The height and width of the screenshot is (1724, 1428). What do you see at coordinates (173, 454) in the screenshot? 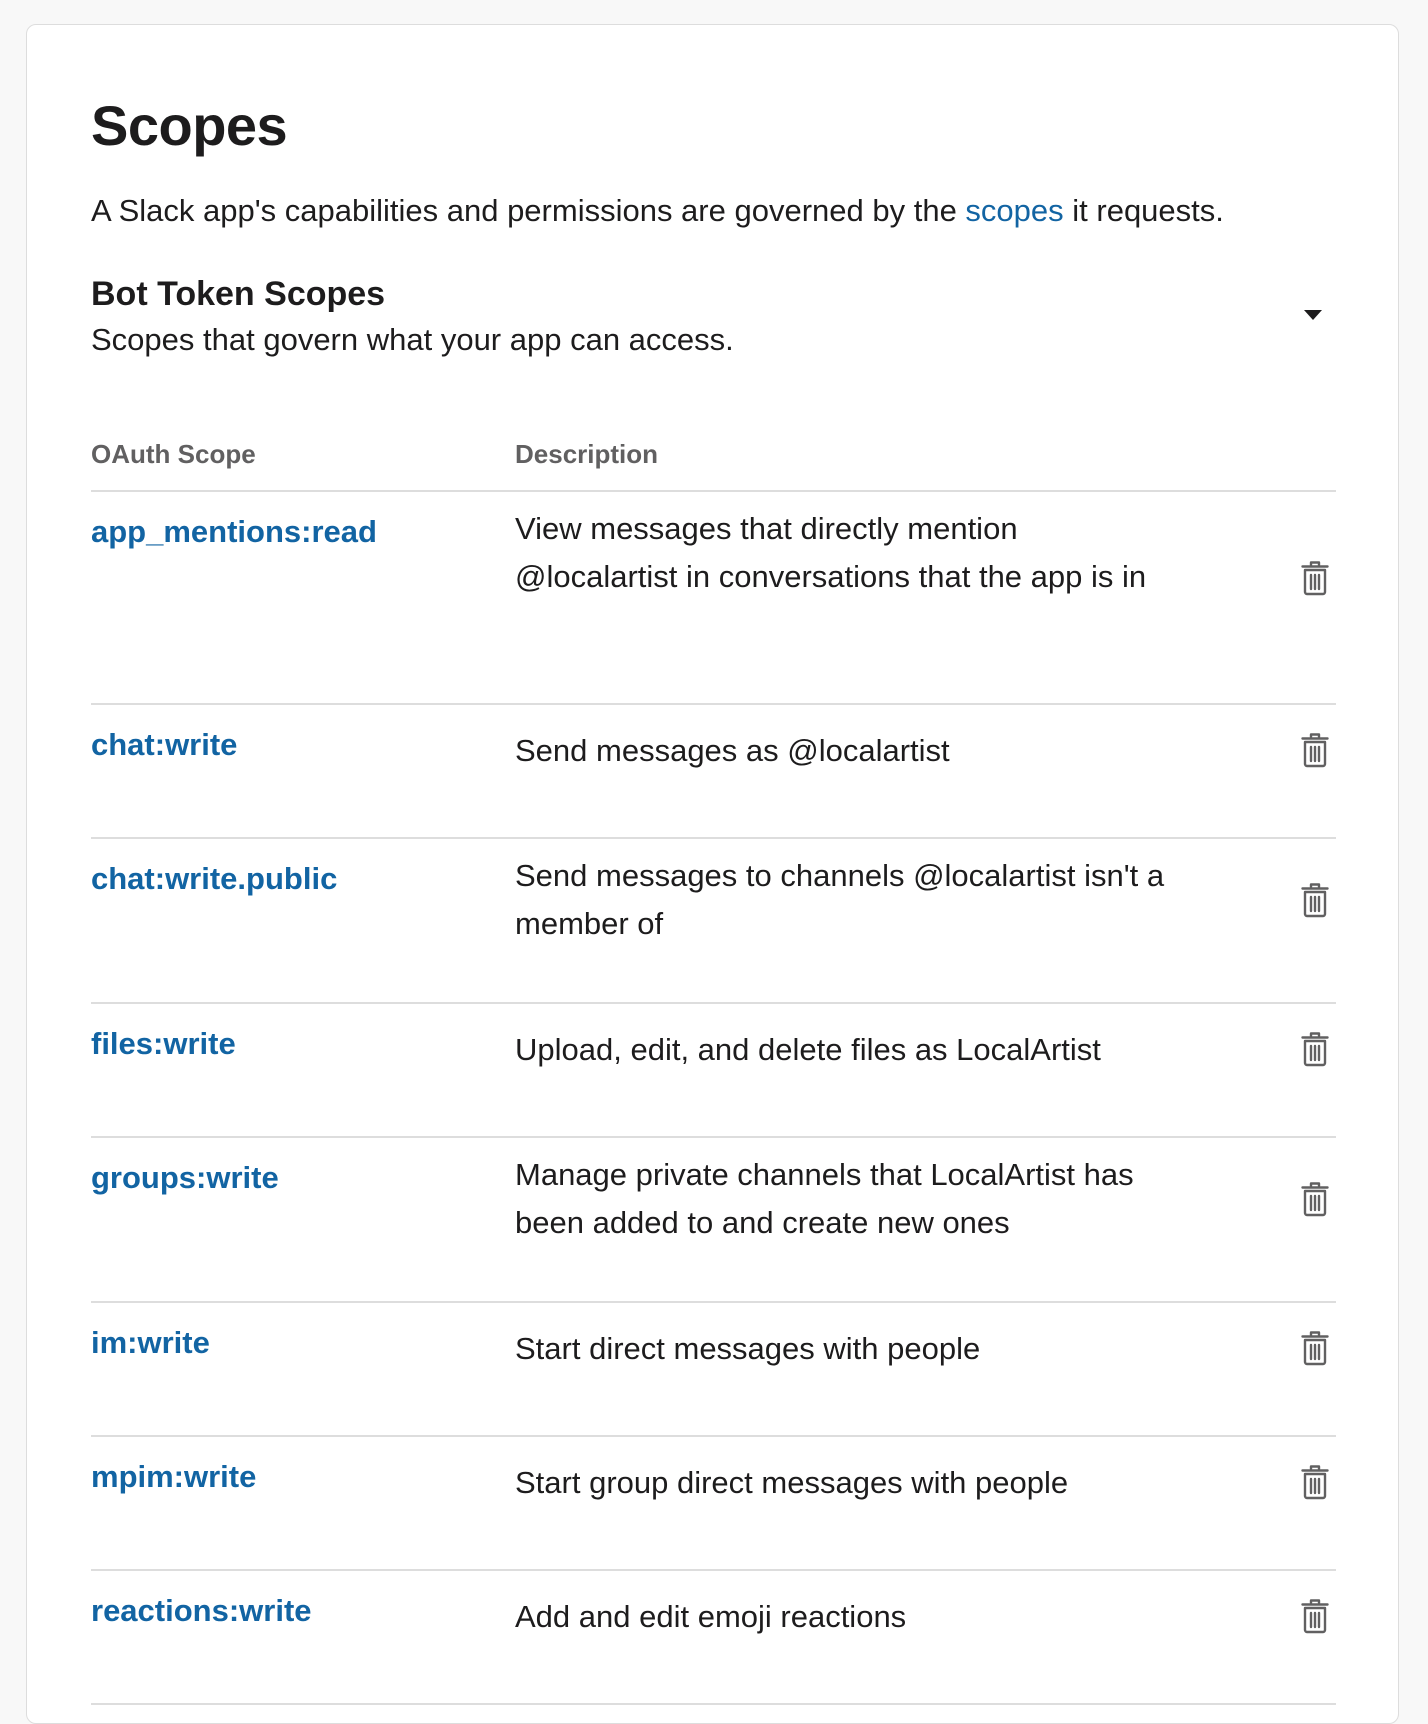
I see `column-header-oauth-scope: OAuth Scope` at bounding box center [173, 454].